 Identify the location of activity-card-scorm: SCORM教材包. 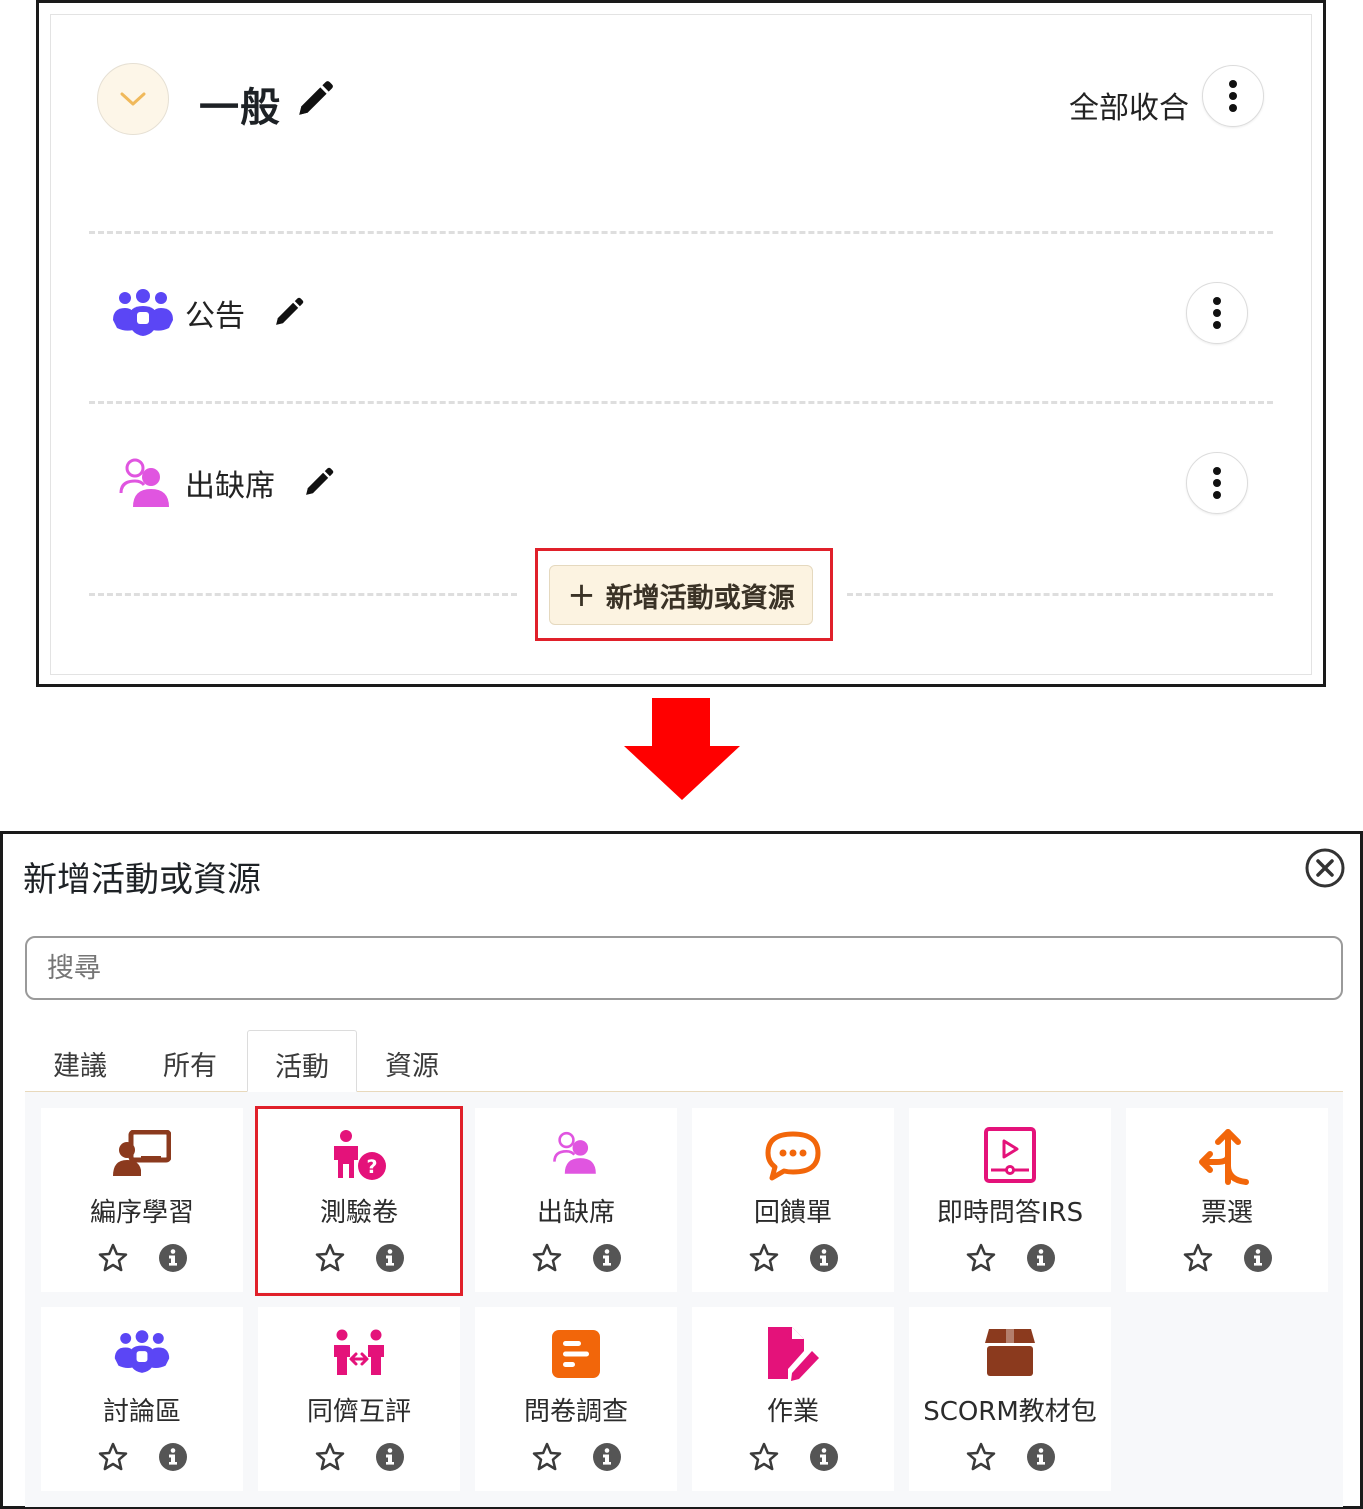
(1010, 1399).